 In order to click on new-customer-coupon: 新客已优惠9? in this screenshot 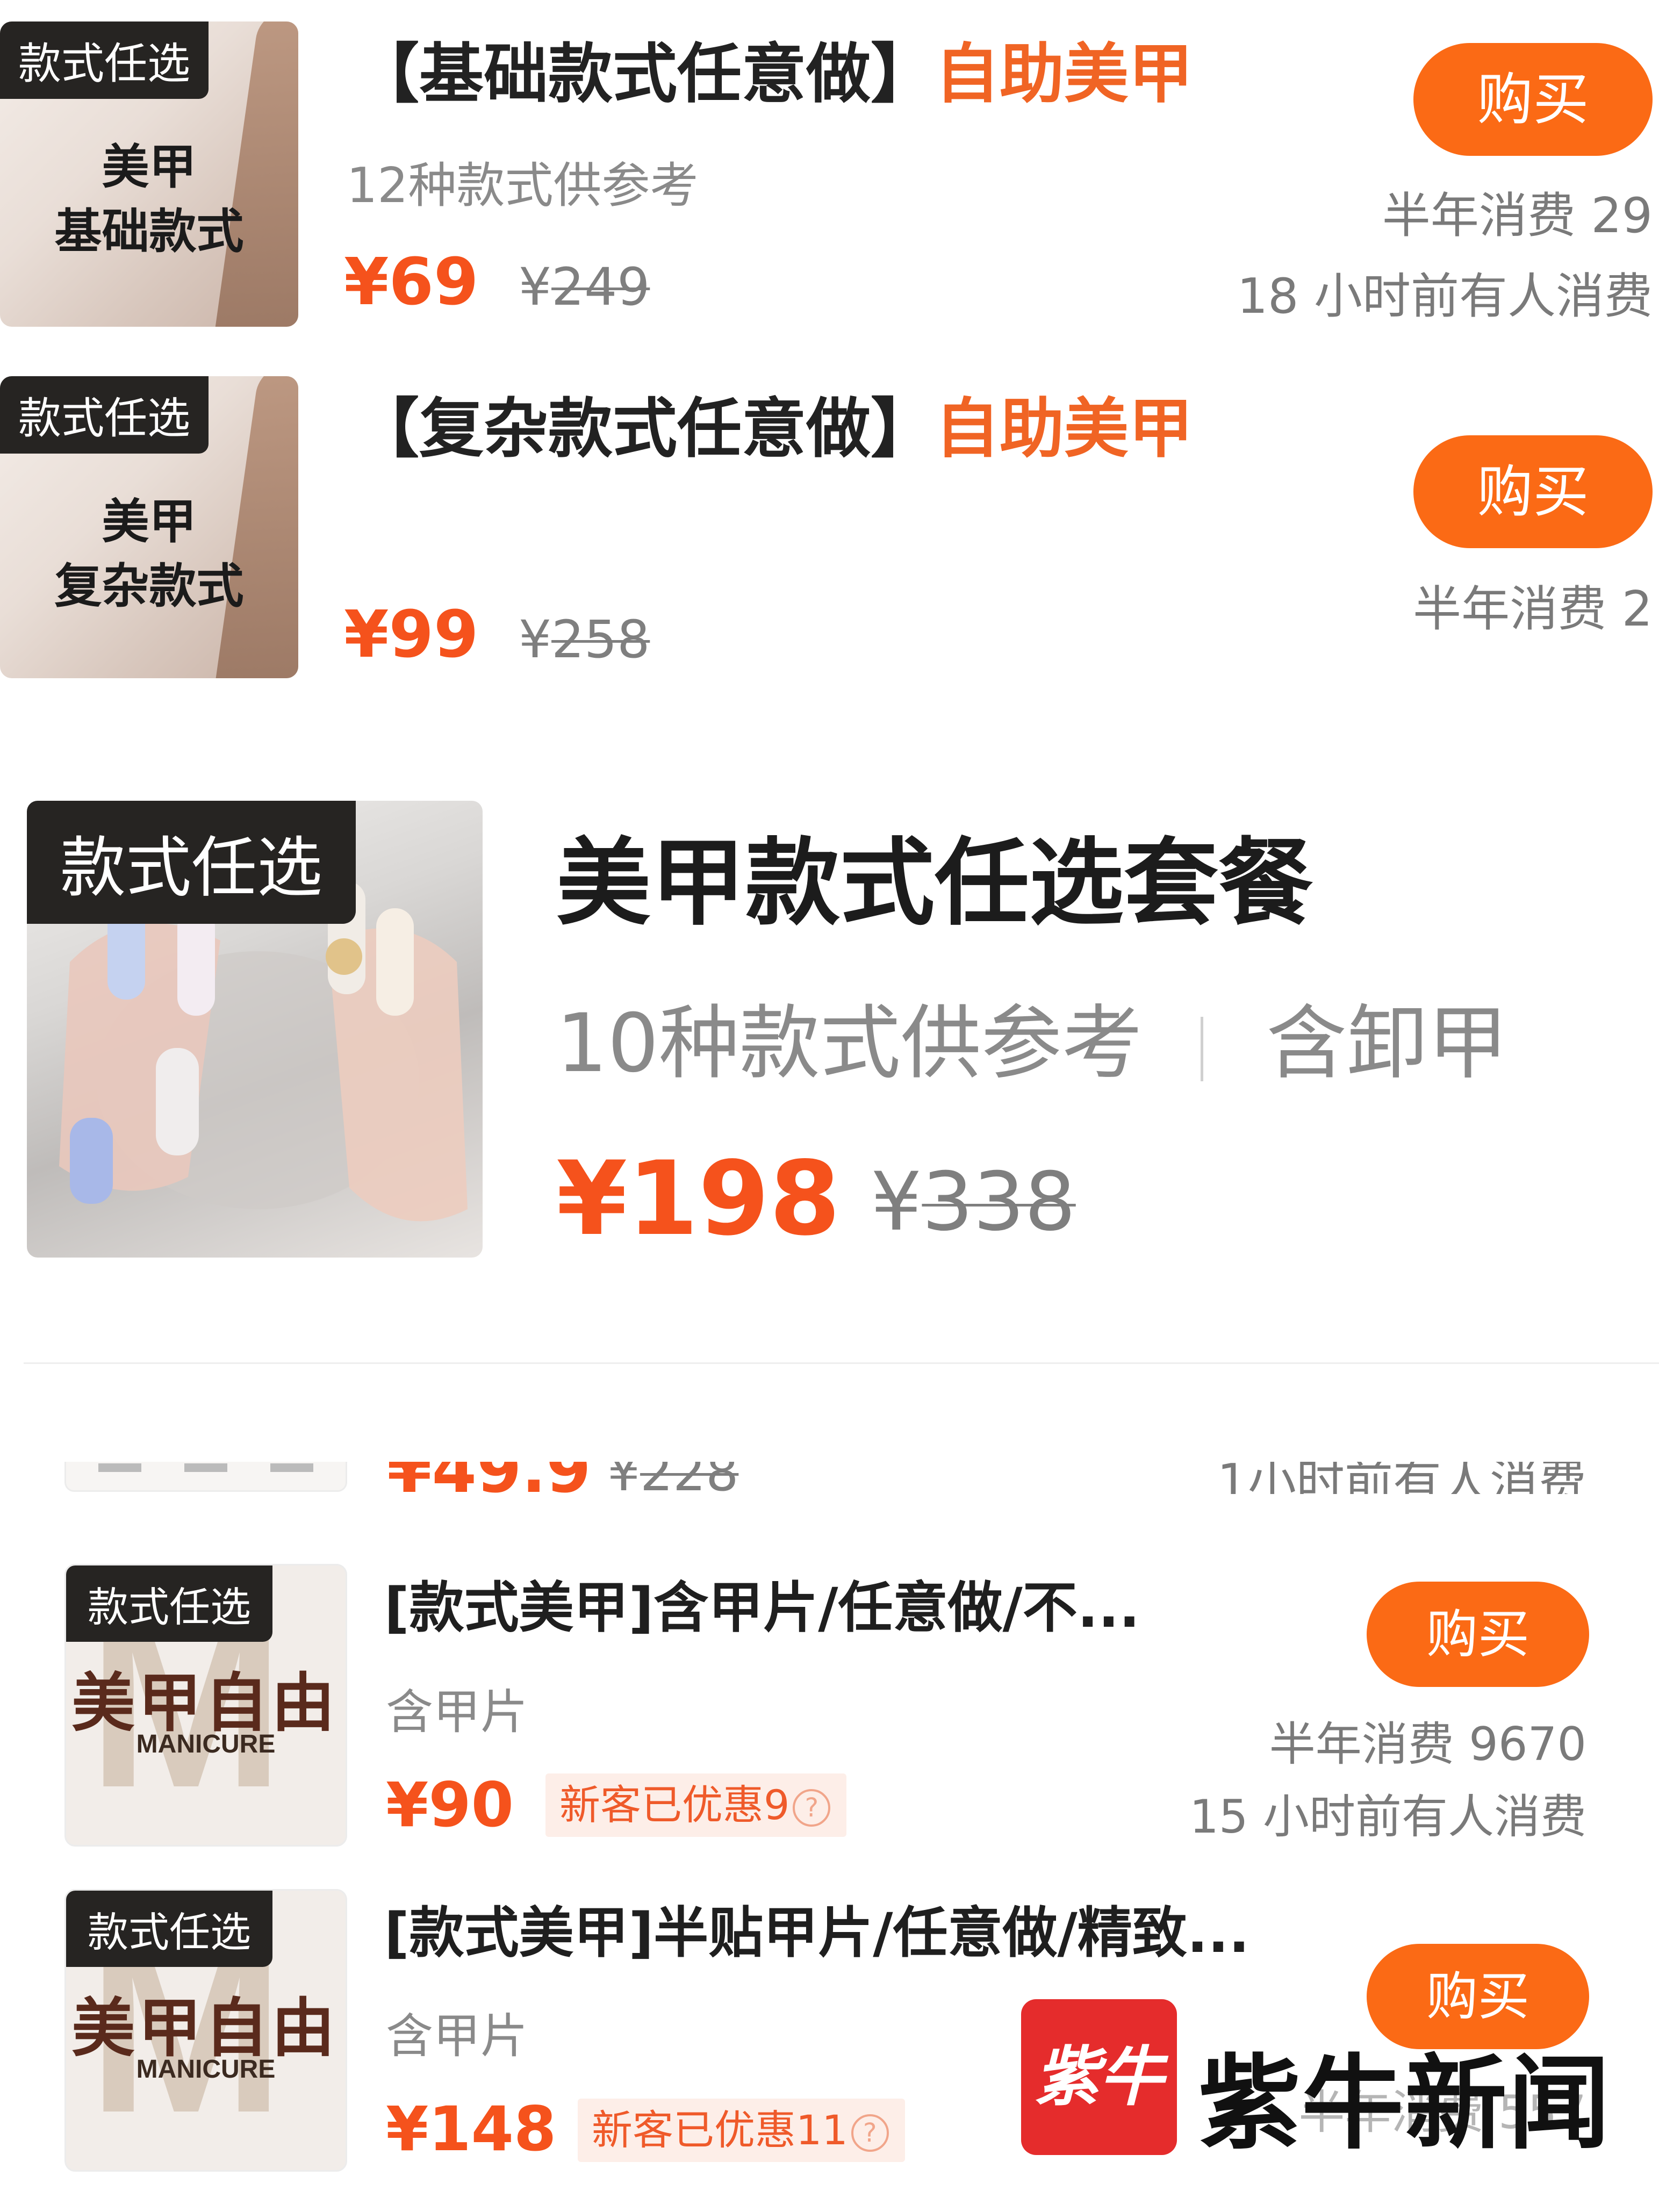, I will do `click(696, 1805)`.